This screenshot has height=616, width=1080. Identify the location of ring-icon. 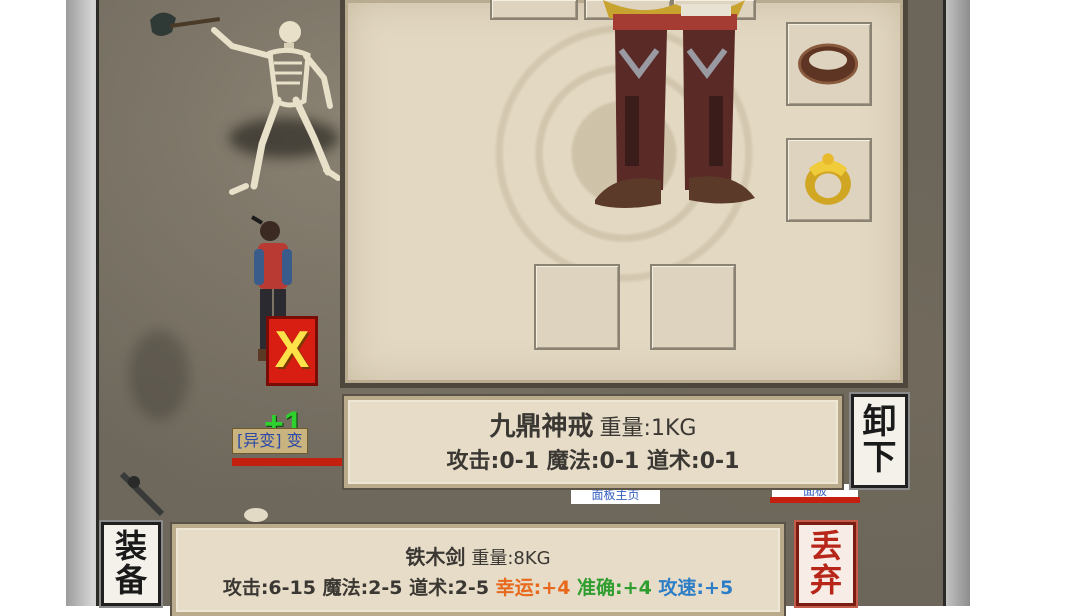
(828, 179).